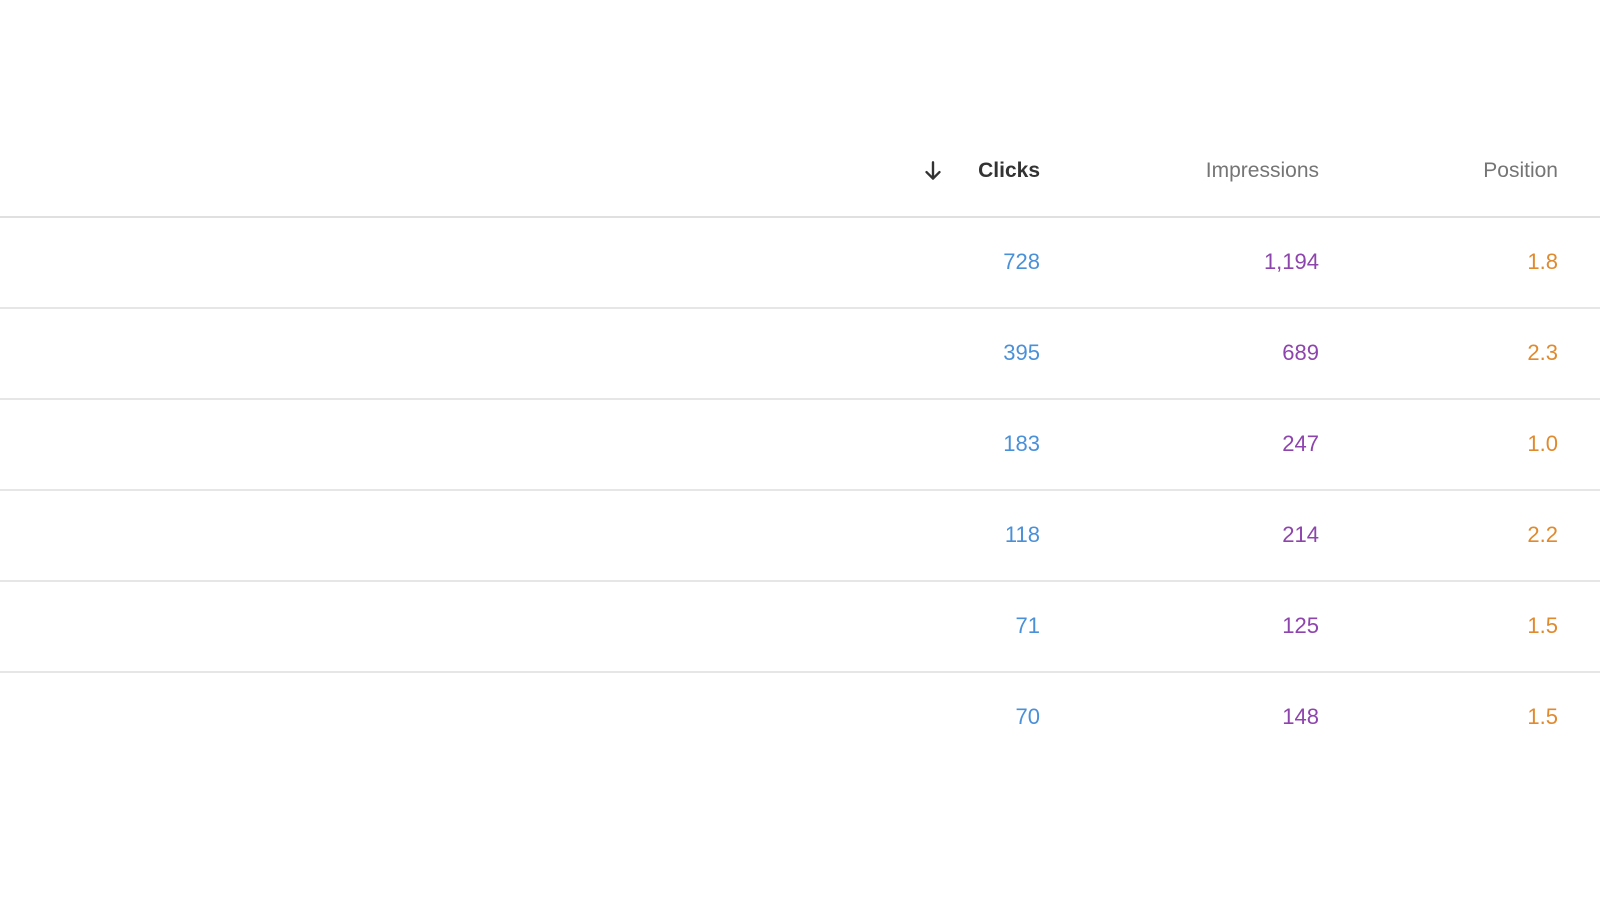 This screenshot has width=1600, height=900. What do you see at coordinates (1300, 716) in the screenshot?
I see `impressions-value: 148` at bounding box center [1300, 716].